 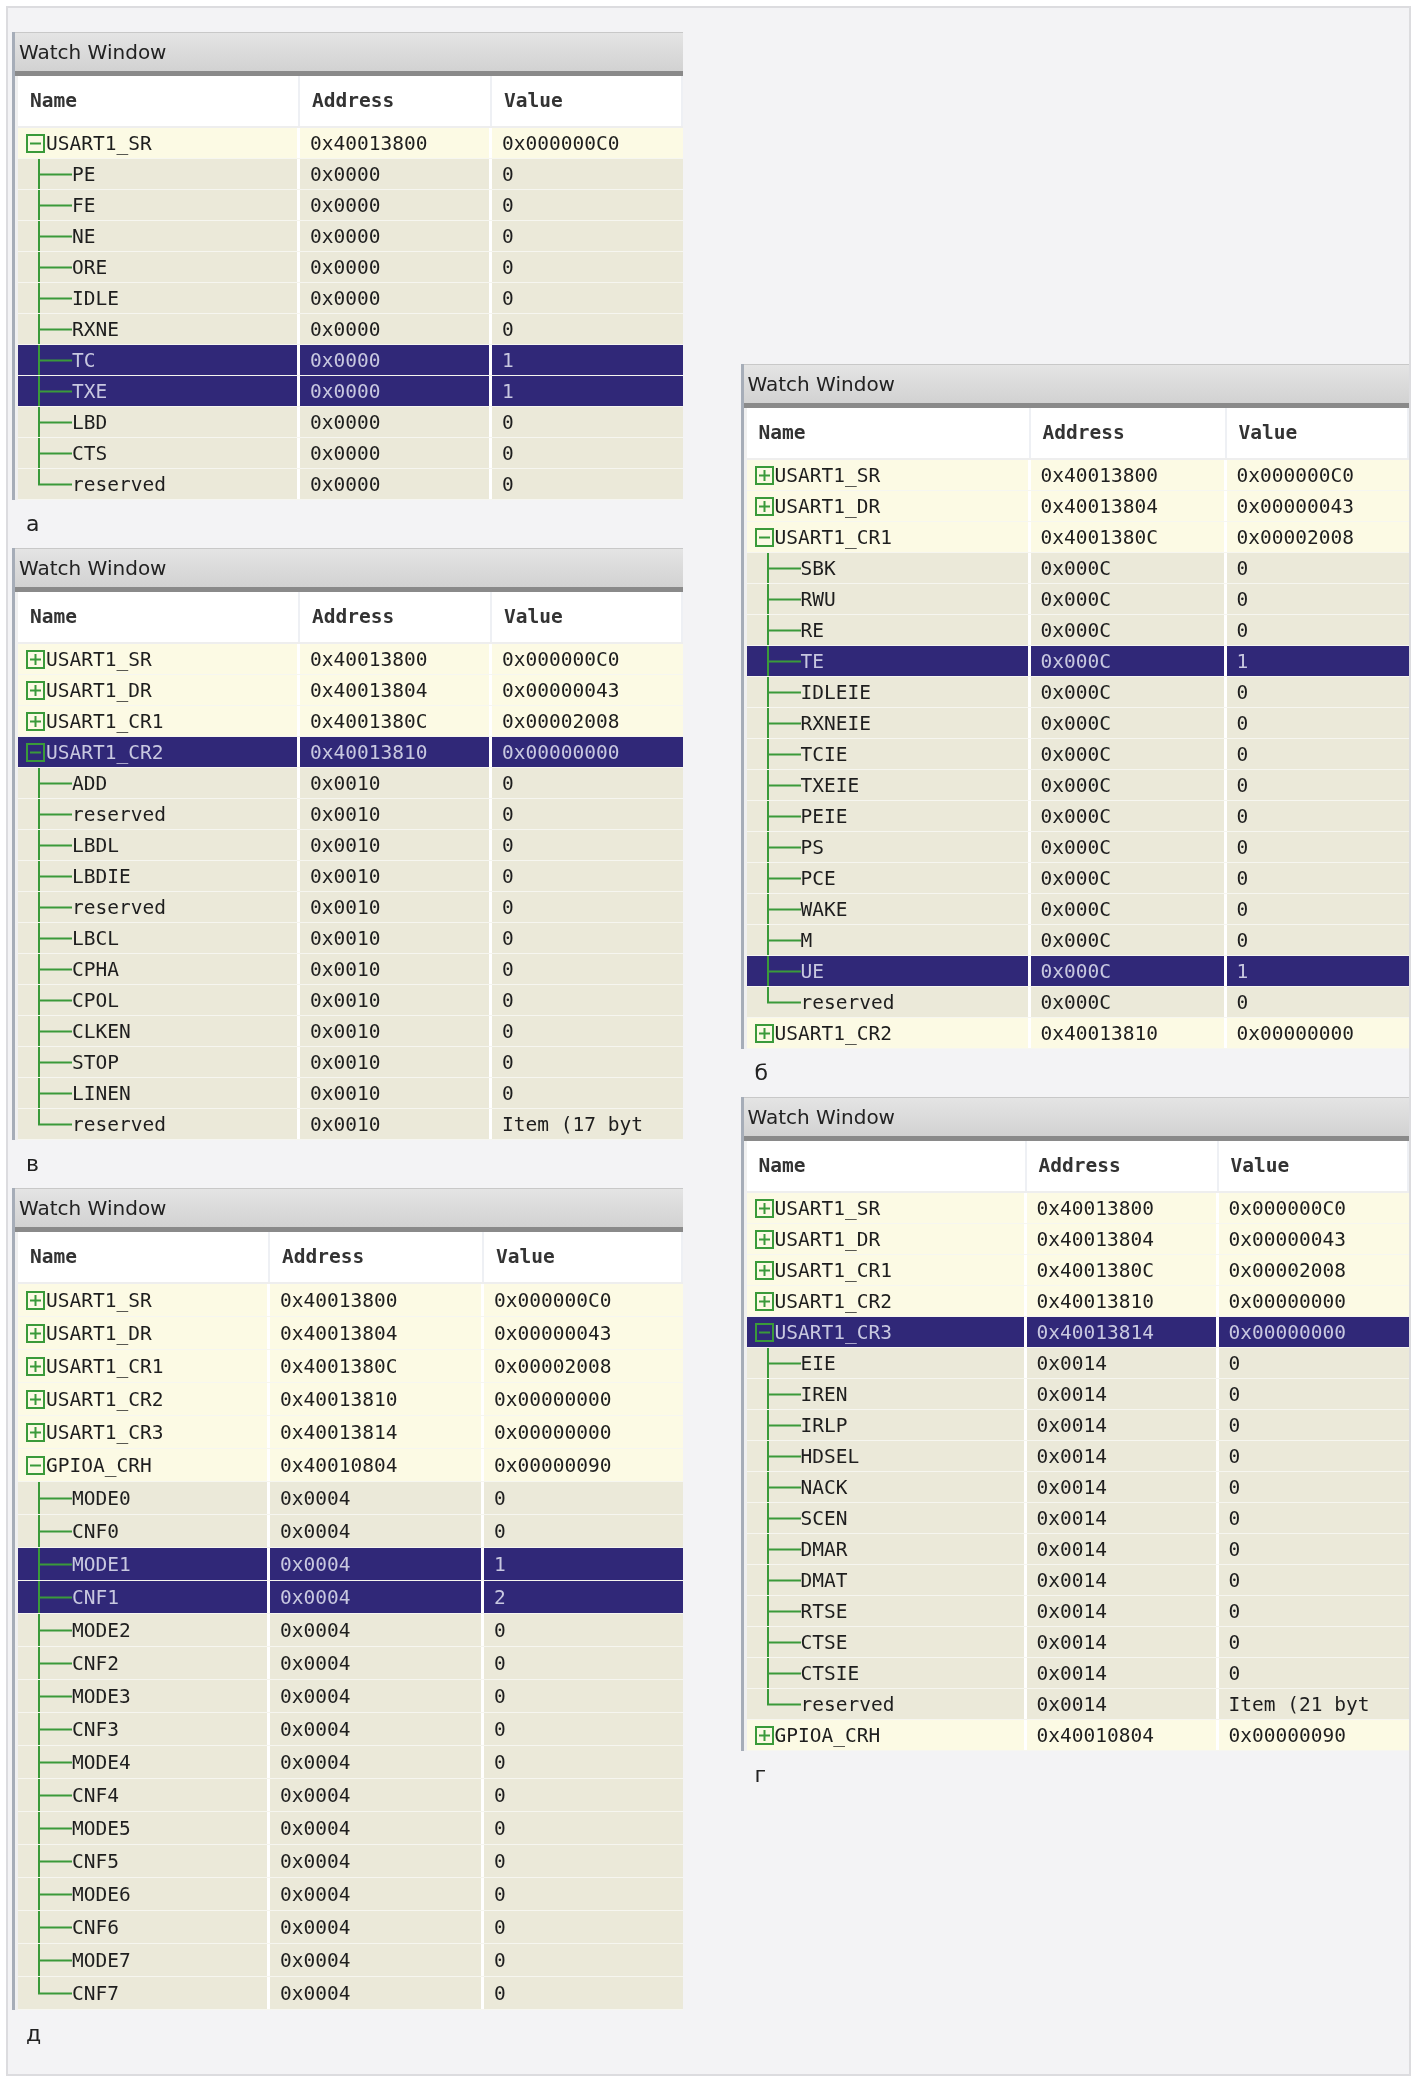 I want to click on tree-row: RXNE 0x0000 0, so click(x=350, y=329).